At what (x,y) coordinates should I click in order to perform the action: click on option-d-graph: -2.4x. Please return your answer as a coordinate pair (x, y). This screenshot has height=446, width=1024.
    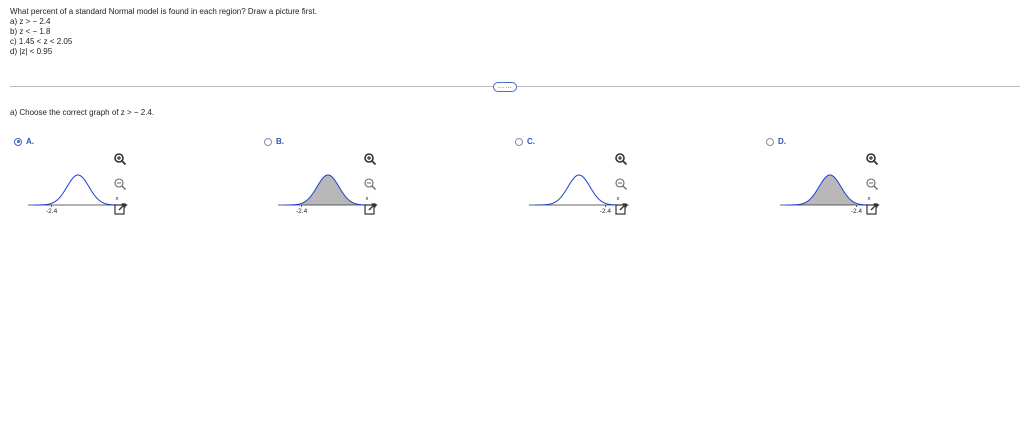
    Looking at the image, I should click on (830, 194).